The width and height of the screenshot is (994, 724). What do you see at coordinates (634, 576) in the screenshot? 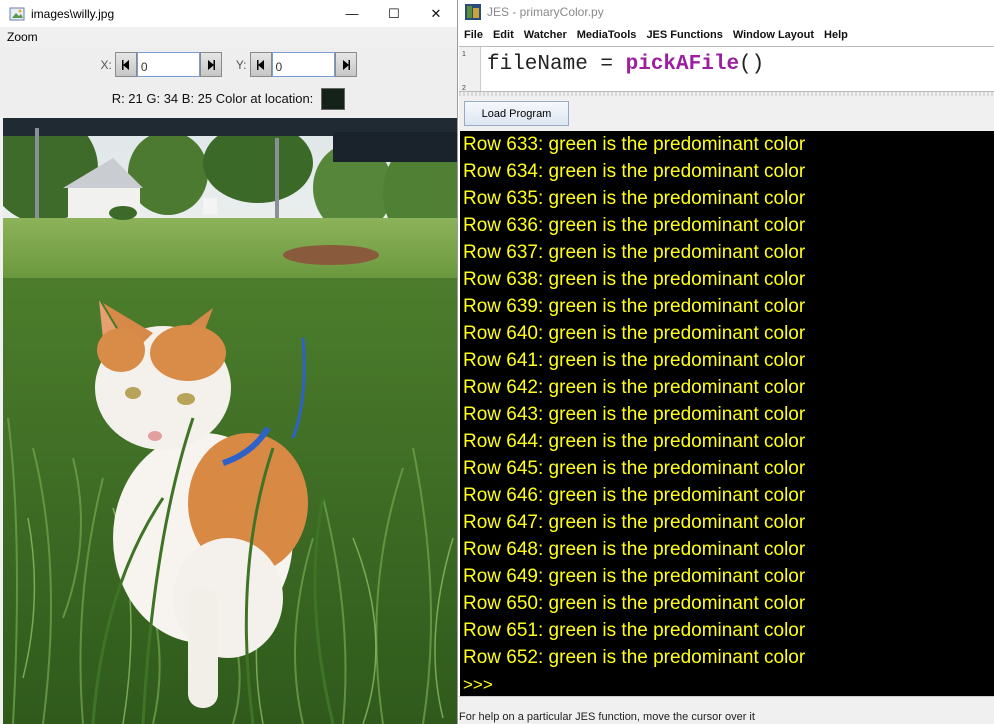
I see `console-line: Row 649: green is the predominant color` at bounding box center [634, 576].